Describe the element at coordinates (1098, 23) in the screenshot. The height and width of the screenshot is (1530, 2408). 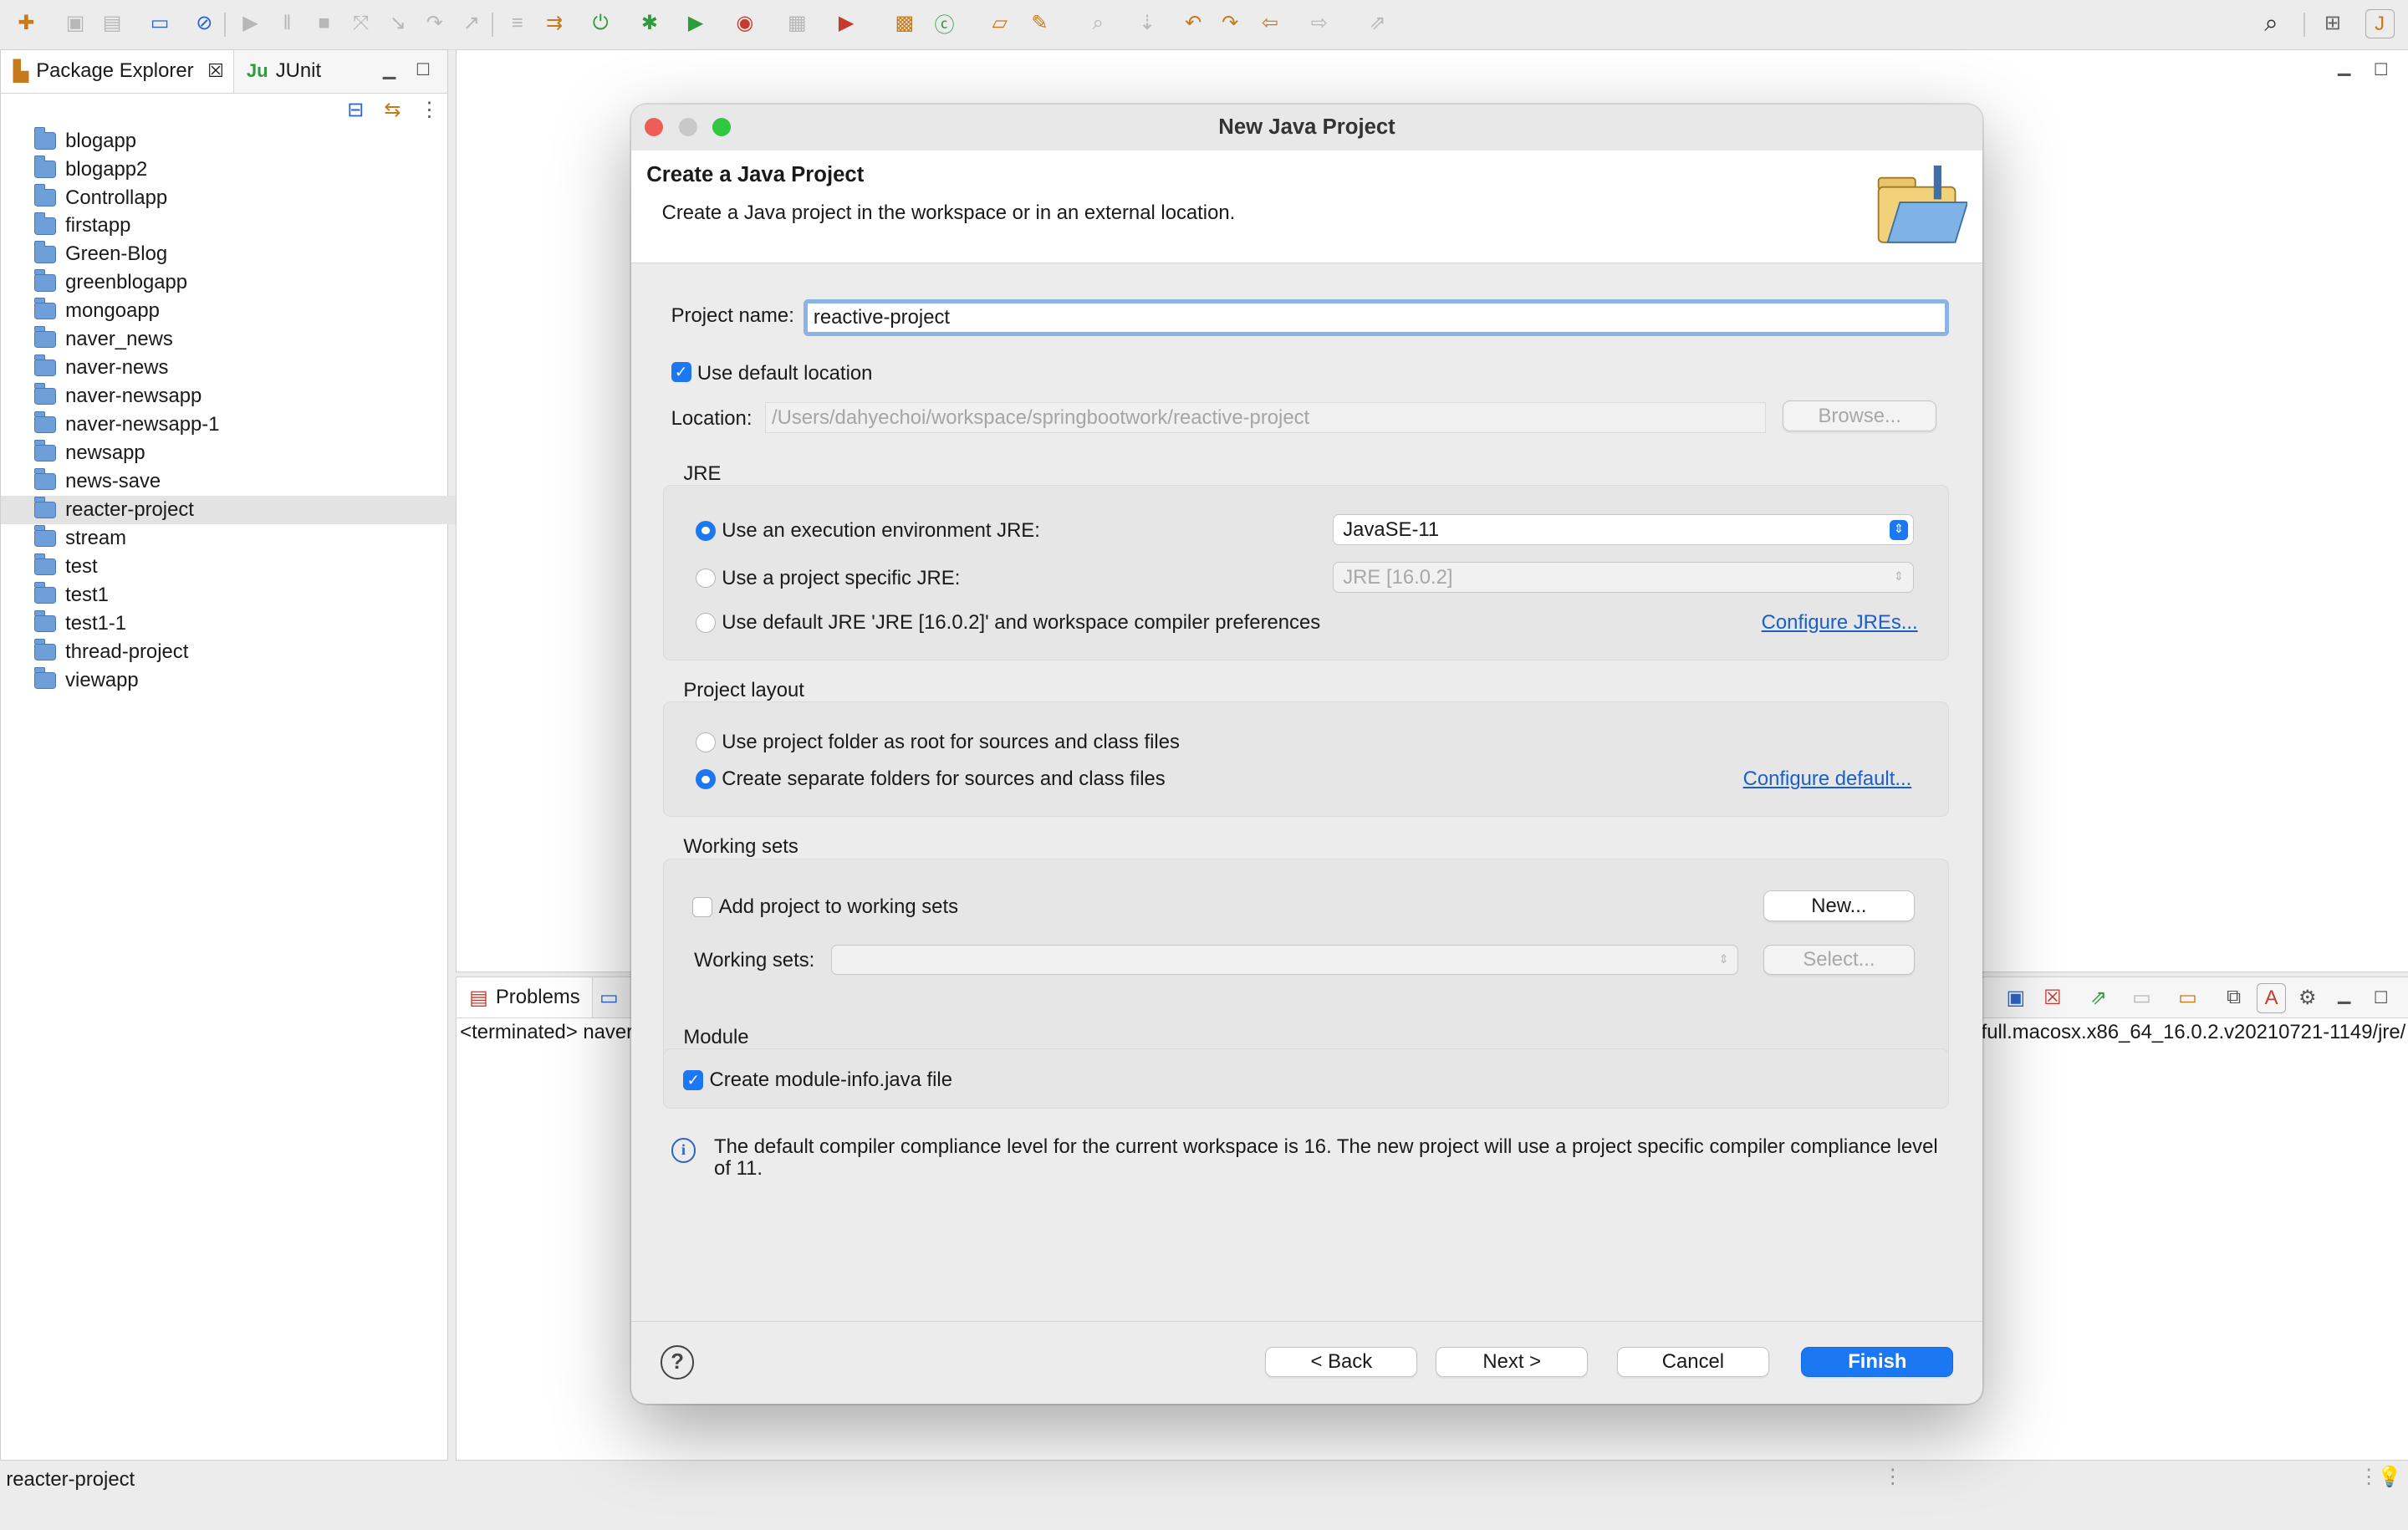
I see `search-icon: ⌕` at that location.